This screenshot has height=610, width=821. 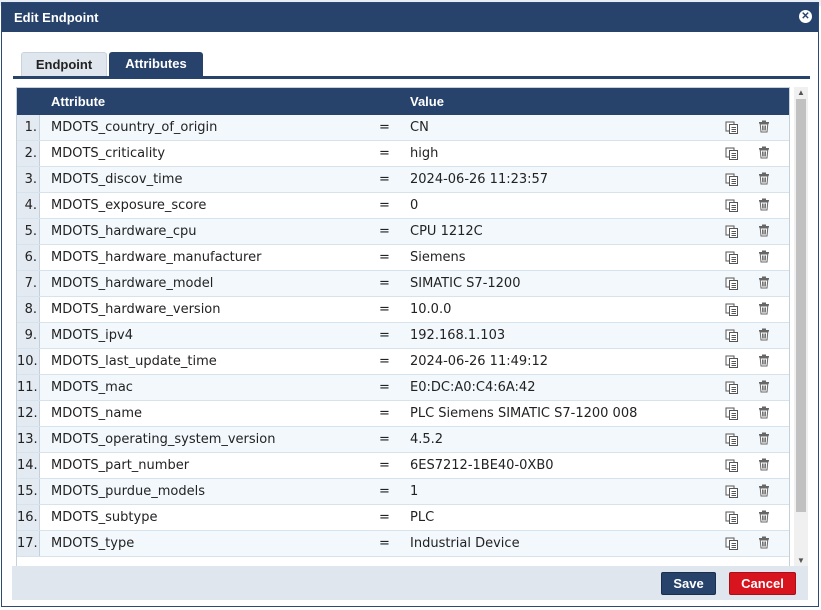 What do you see at coordinates (129, 205) in the screenshot?
I see `attribute-name: MDOTS_exposure_score` at bounding box center [129, 205].